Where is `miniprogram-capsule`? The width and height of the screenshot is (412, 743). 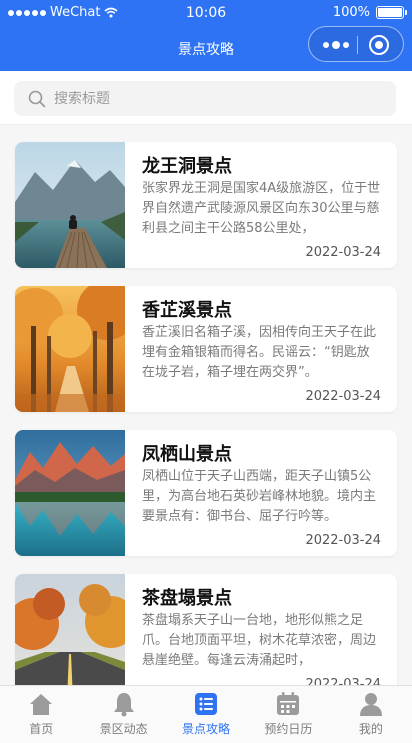 miniprogram-capsule is located at coordinates (356, 44).